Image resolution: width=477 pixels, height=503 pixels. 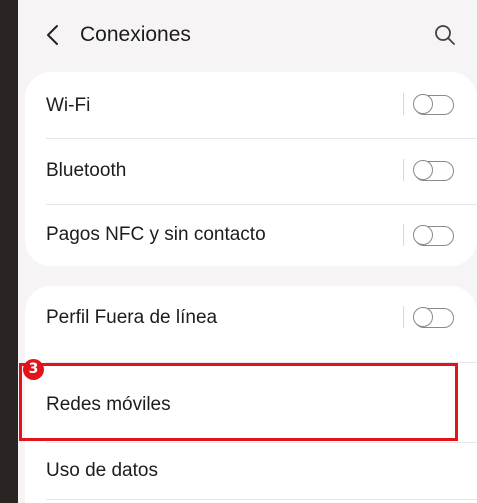 I want to click on setting-label-wifi: Wi-Fi, so click(x=68, y=105).